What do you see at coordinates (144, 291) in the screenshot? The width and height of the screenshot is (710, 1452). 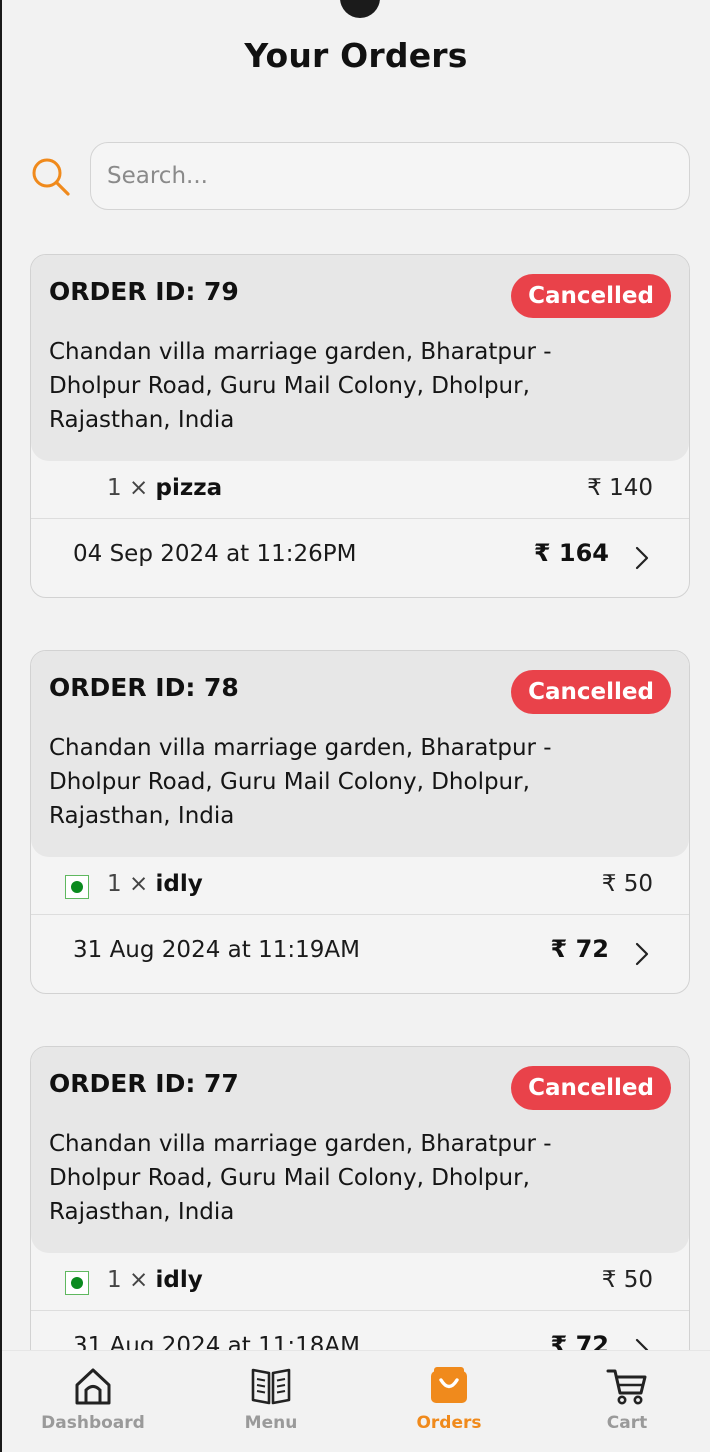 I see `order-id: ORDER ID: 79` at bounding box center [144, 291].